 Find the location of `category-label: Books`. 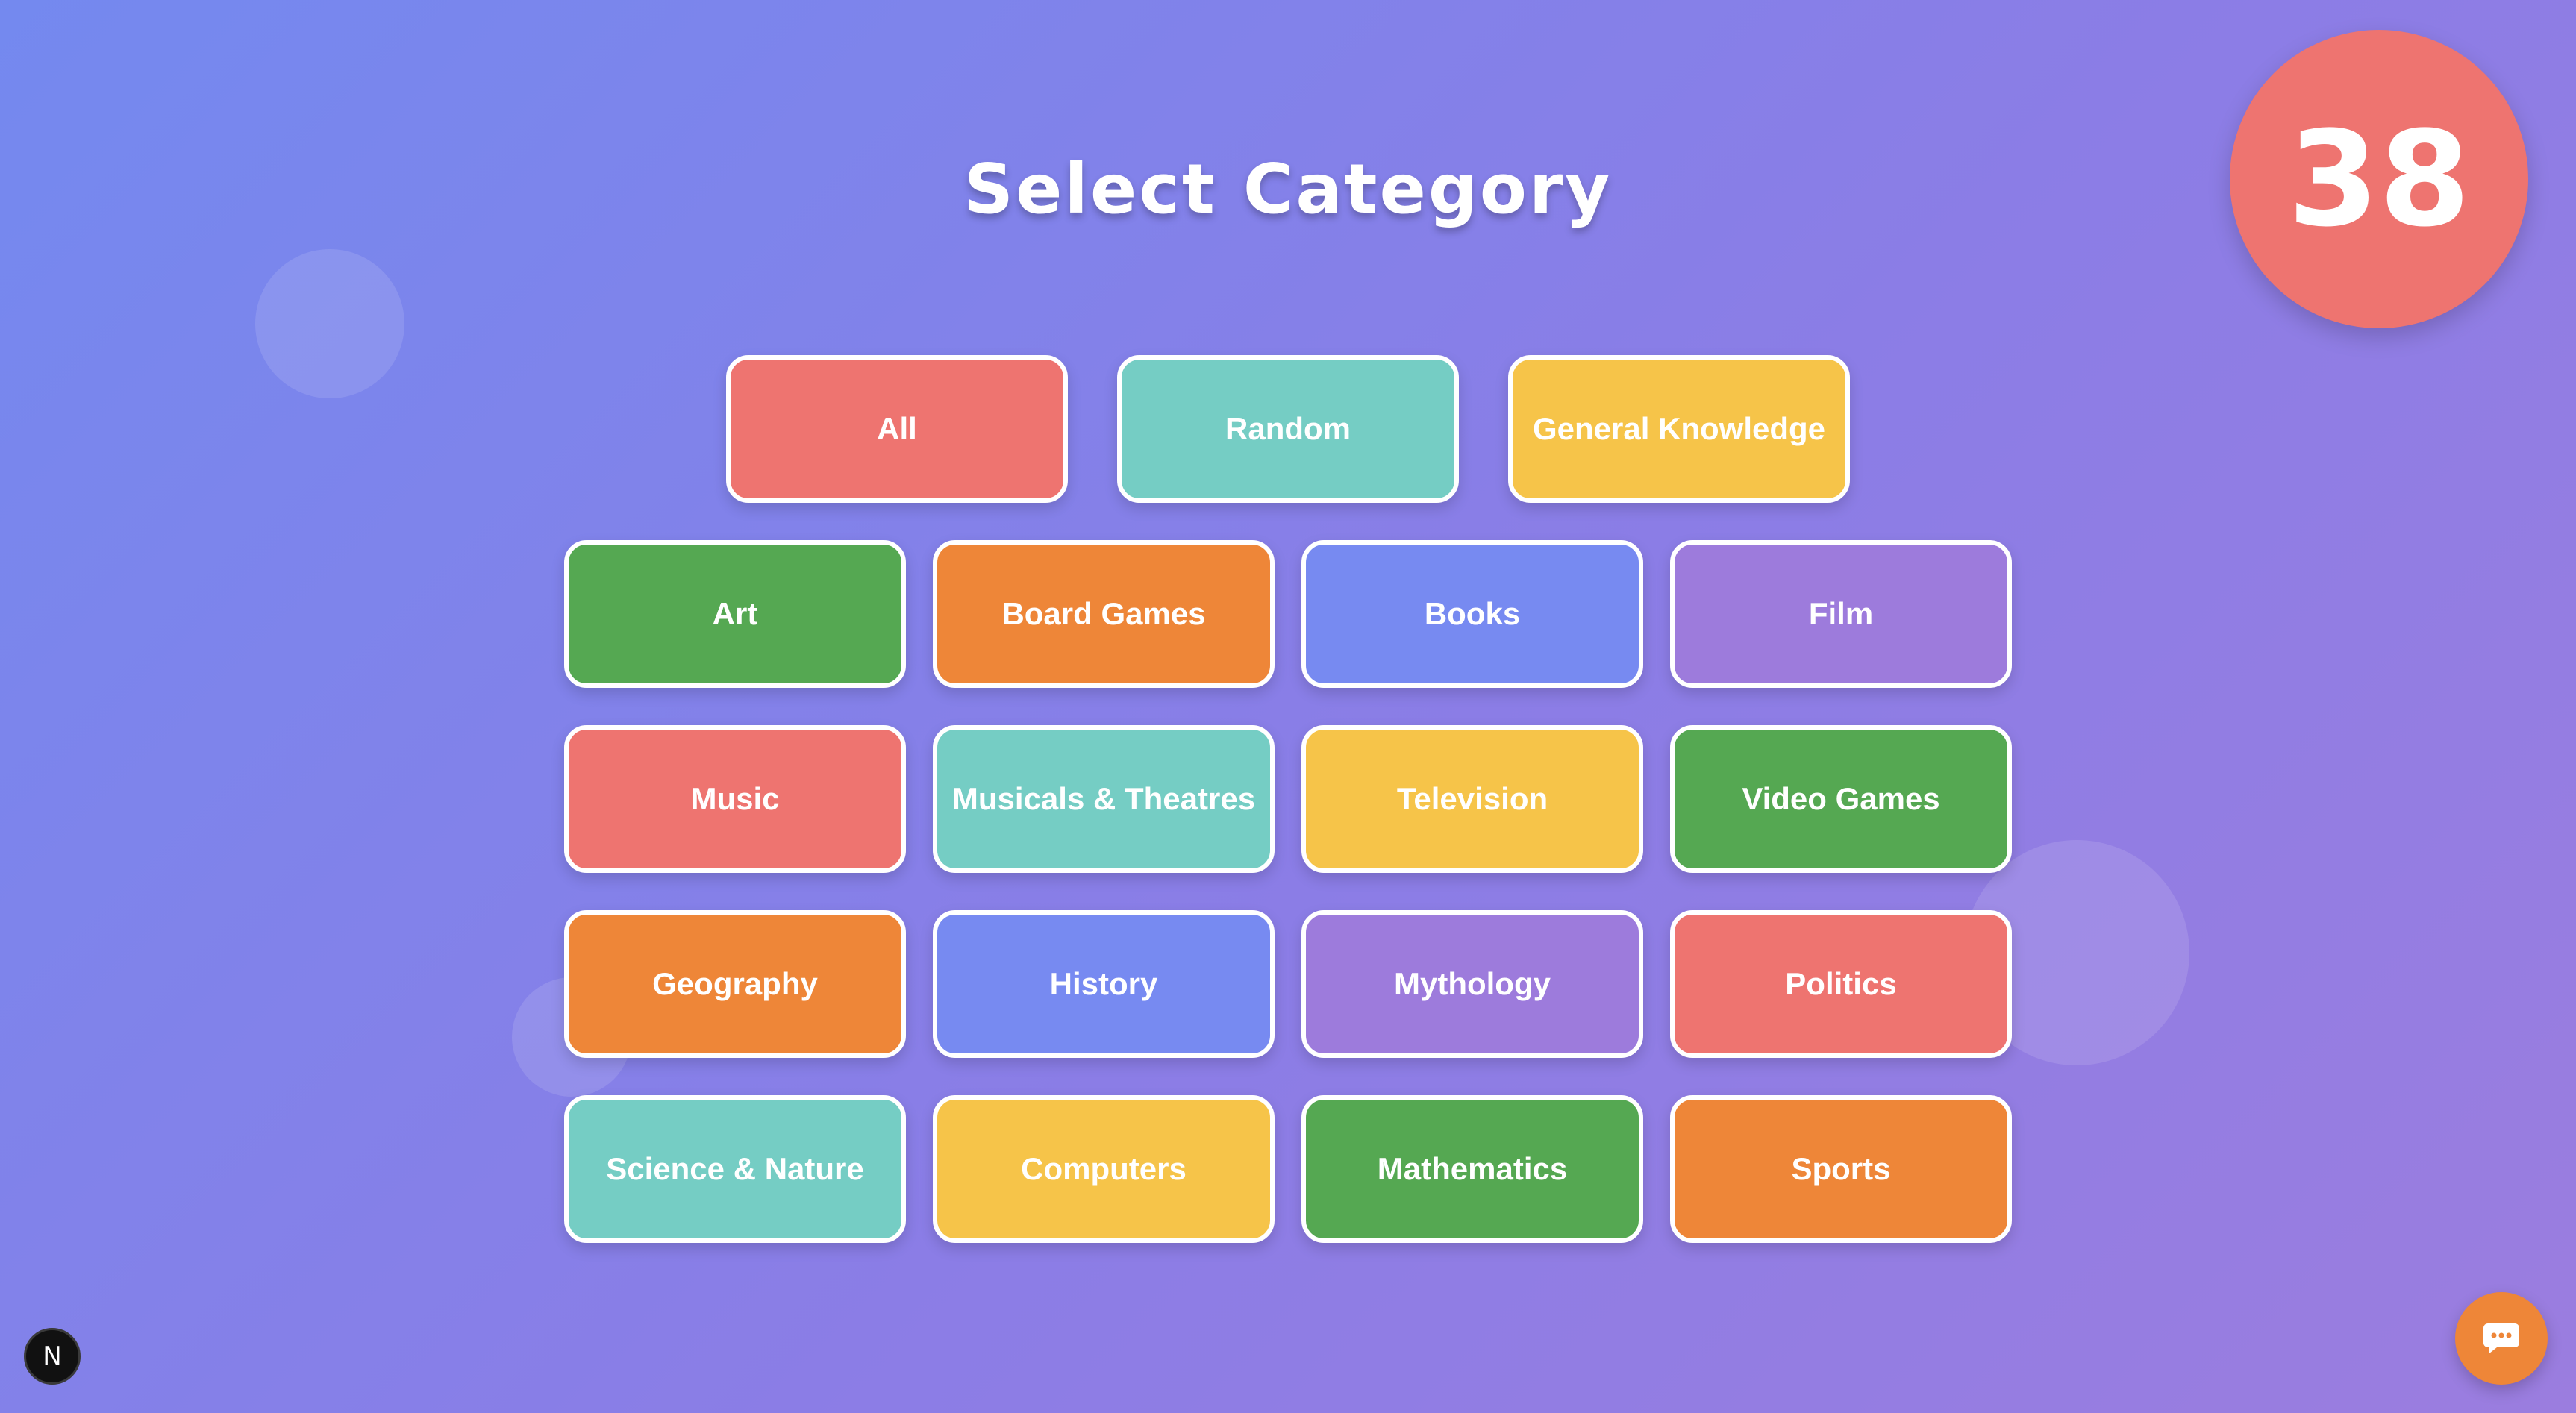

category-label: Books is located at coordinates (1472, 613).